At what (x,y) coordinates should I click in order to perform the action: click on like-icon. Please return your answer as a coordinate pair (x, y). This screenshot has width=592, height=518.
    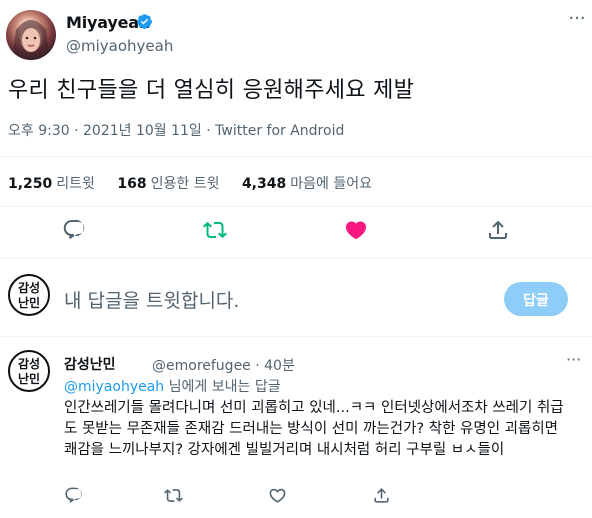
    Looking at the image, I should click on (357, 231).